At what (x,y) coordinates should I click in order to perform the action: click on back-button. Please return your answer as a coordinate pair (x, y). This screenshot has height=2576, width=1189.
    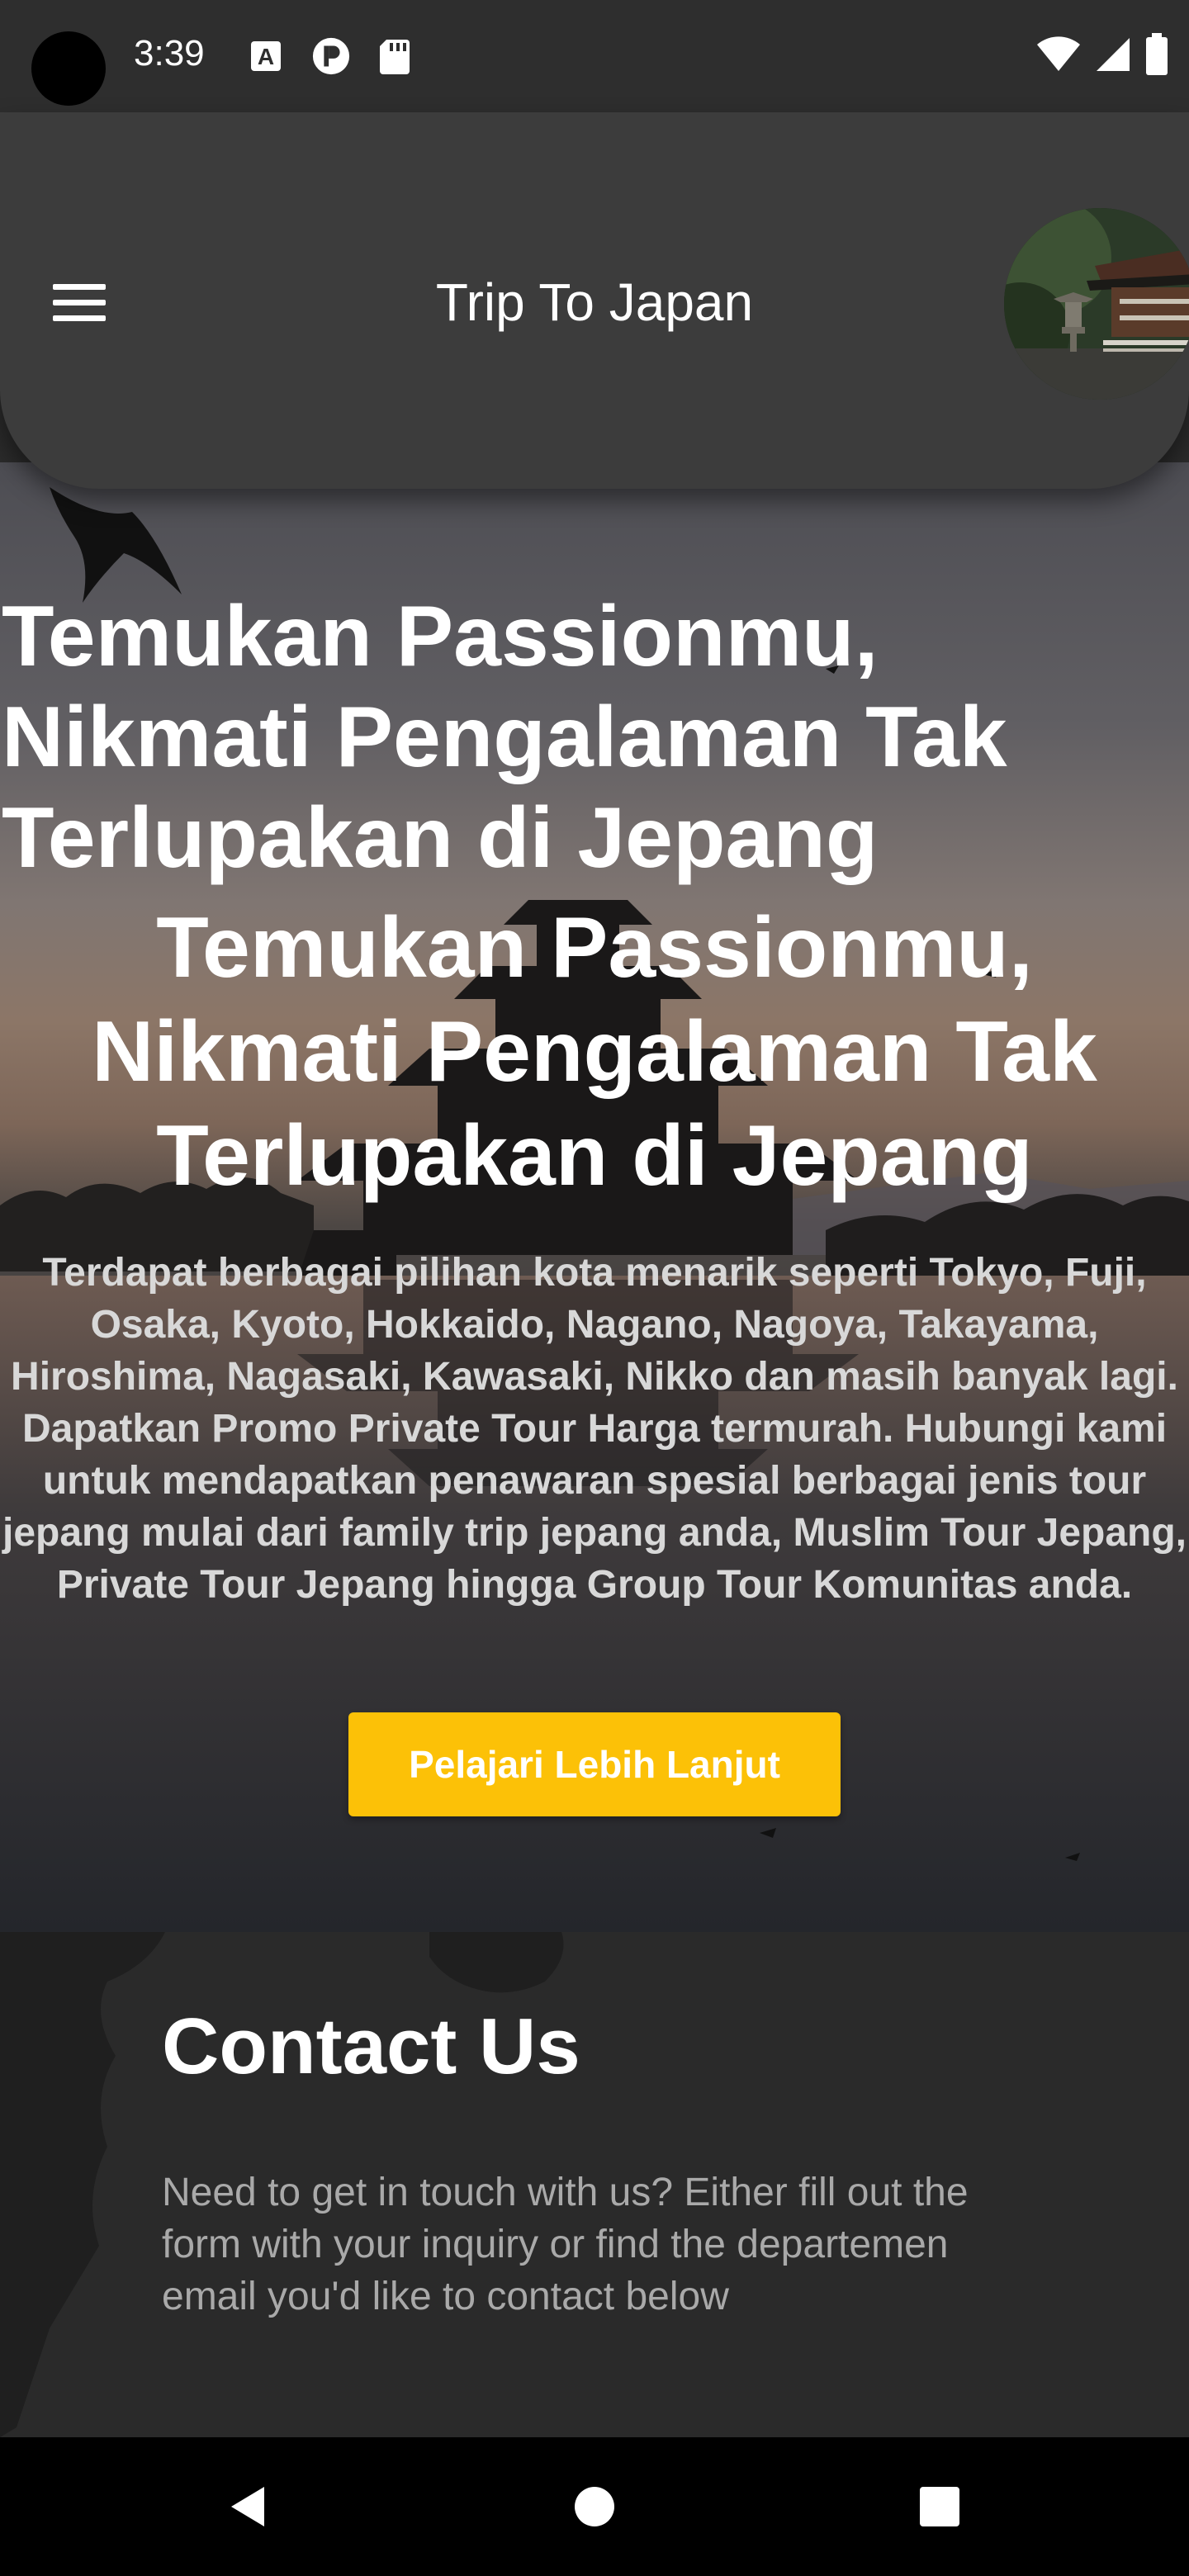
    Looking at the image, I should click on (249, 2507).